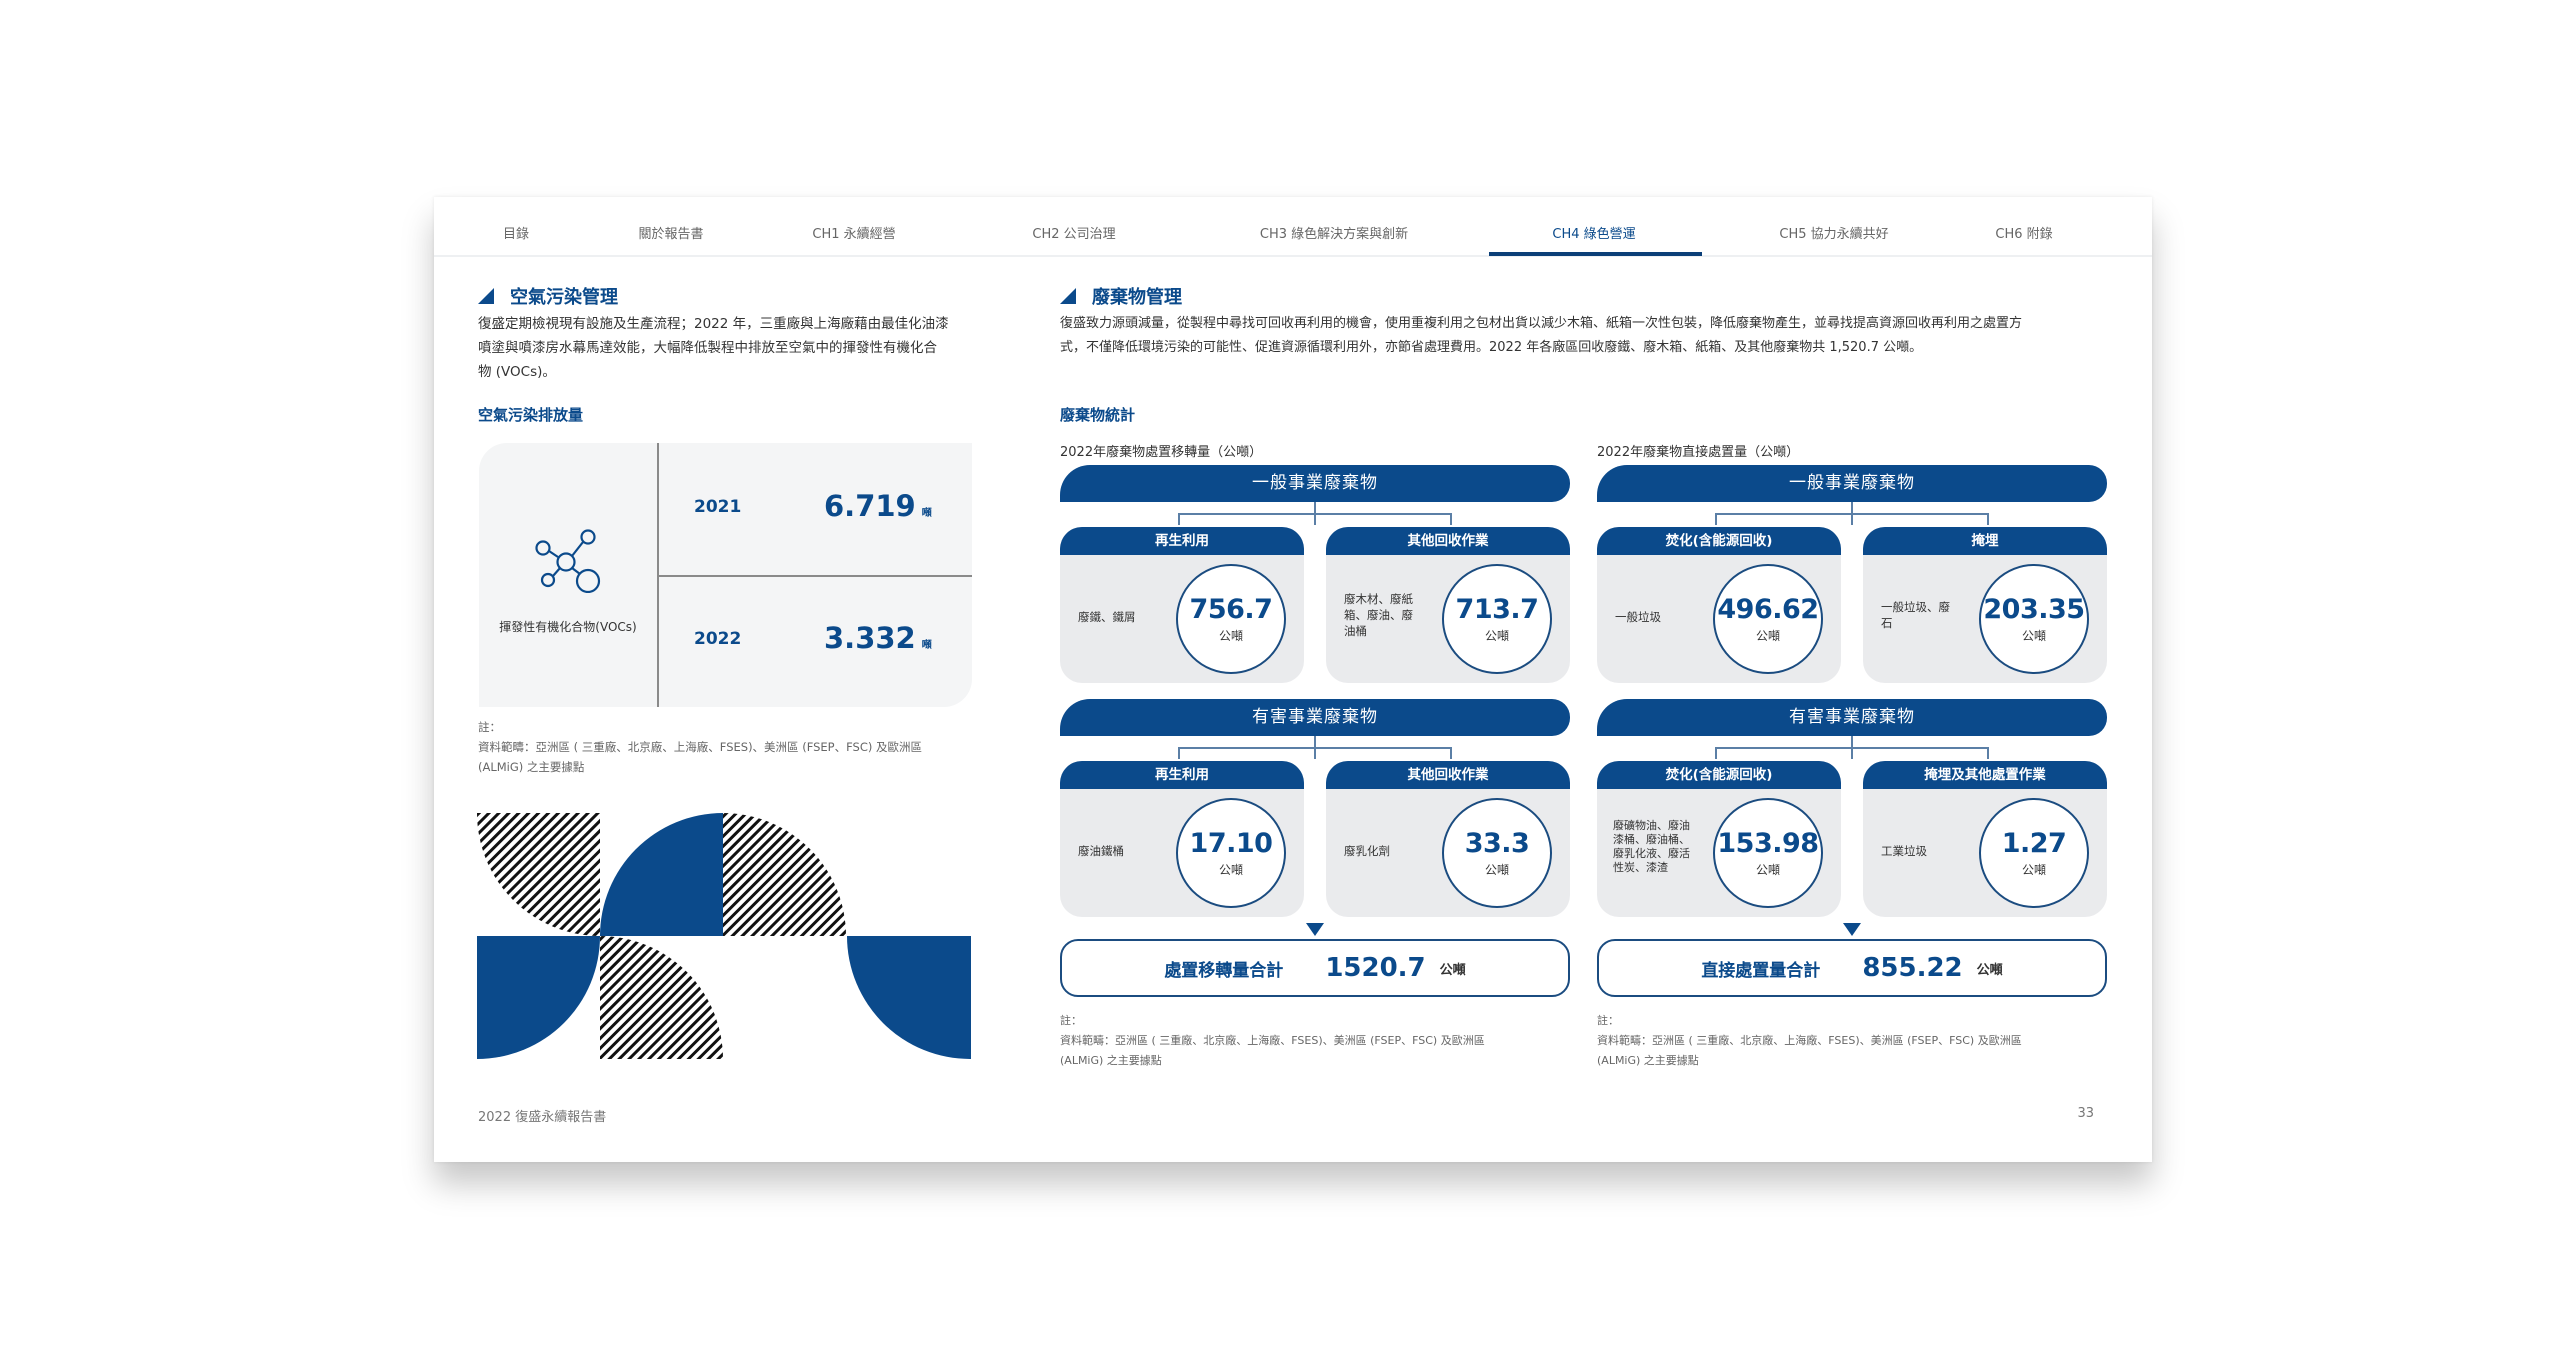  Describe the element at coordinates (713, 324) in the screenshot. I see `paragraph-line: 復盛定期檢視現有設施及生產流程；2022 年，三重廠與上海廠藉由最佳化油漆` at that location.